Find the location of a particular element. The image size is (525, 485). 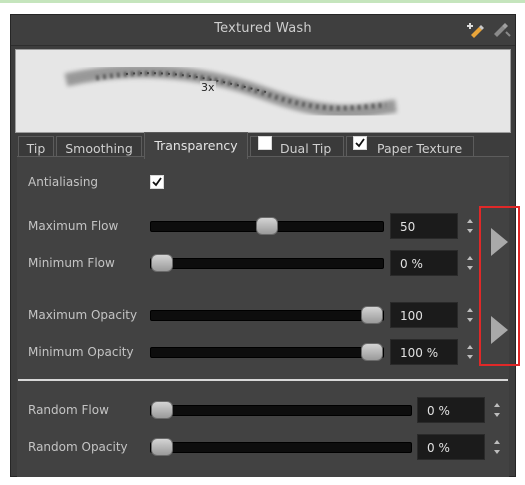

paper-texture-checkbox is located at coordinates (360, 143).